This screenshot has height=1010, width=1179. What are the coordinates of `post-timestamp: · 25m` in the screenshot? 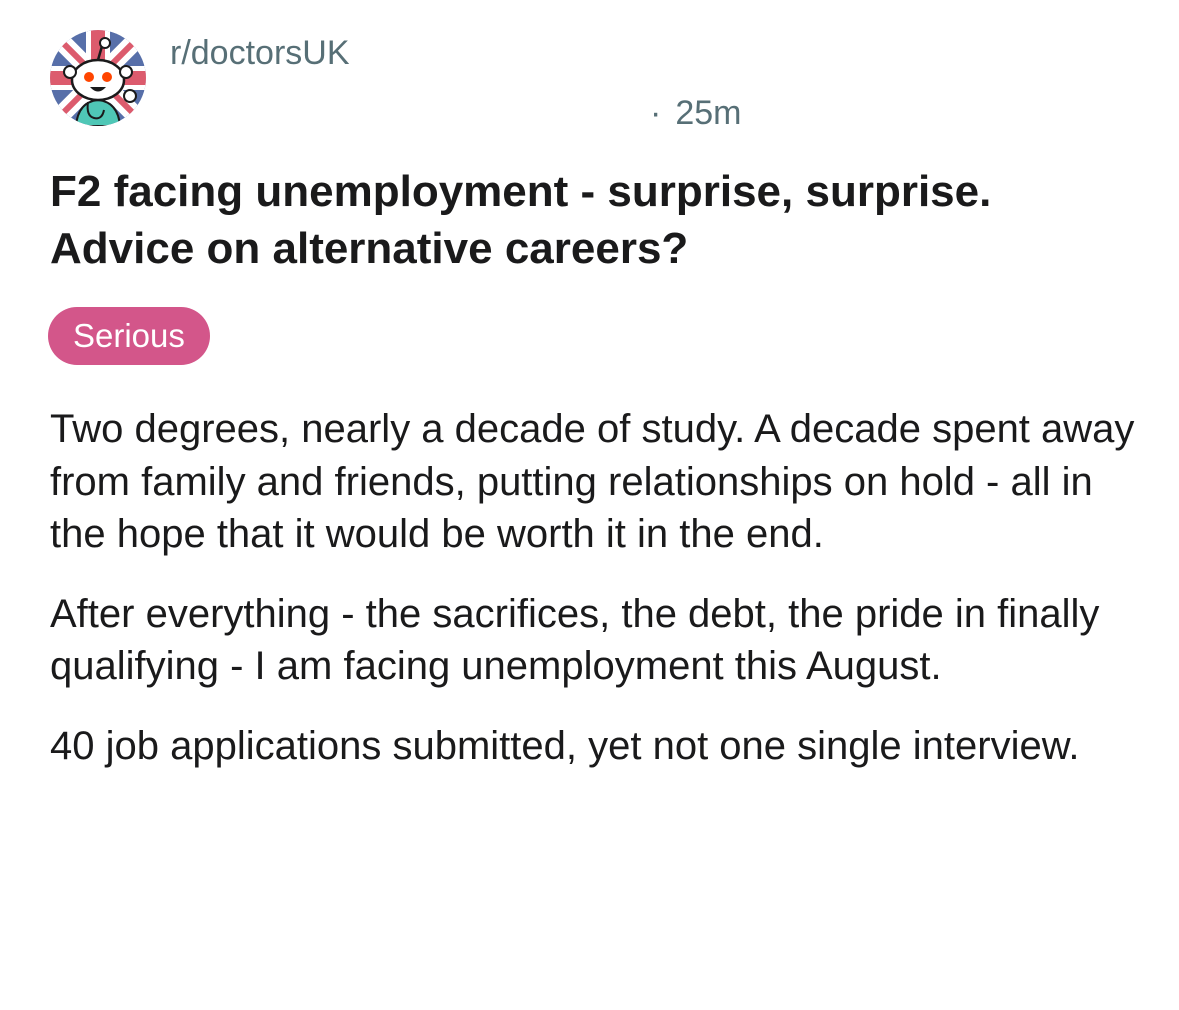 It's located at (695, 113).